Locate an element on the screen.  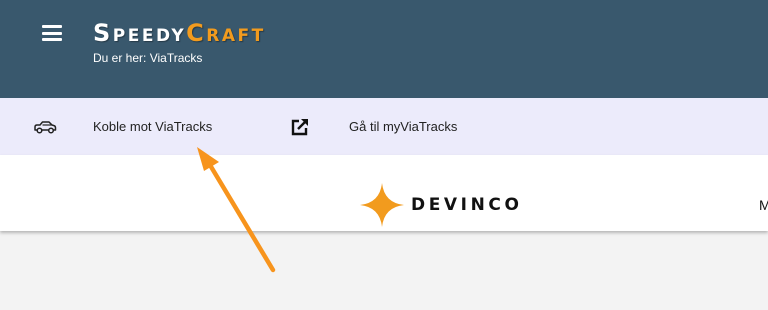
connect-viatracks-button: Koble mot ViaTracks is located at coordinates (122, 126).